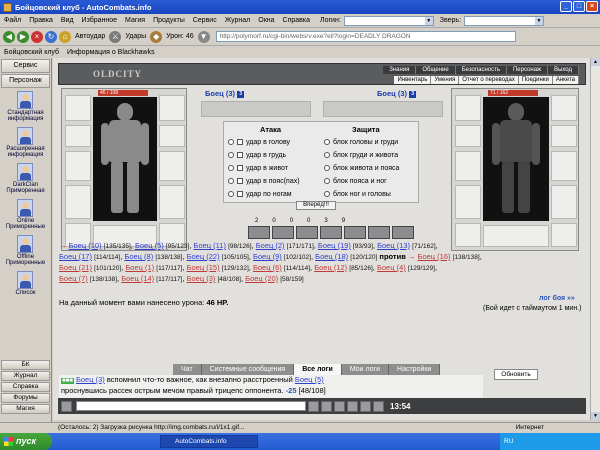 This screenshot has height=450, width=600. What do you see at coordinates (313, 406) in the screenshot?
I see `send-icon` at bounding box center [313, 406].